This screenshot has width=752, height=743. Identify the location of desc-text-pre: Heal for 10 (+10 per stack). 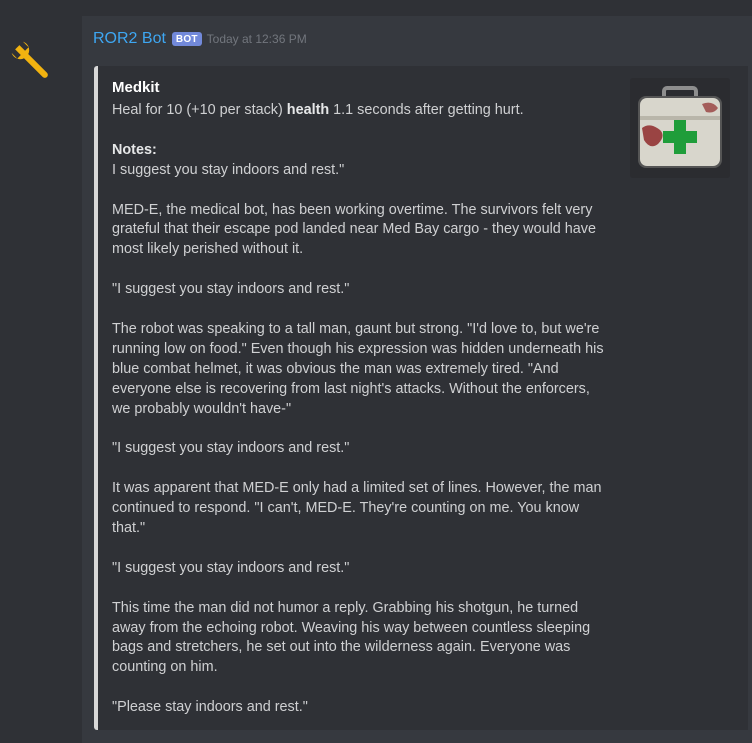
(199, 110).